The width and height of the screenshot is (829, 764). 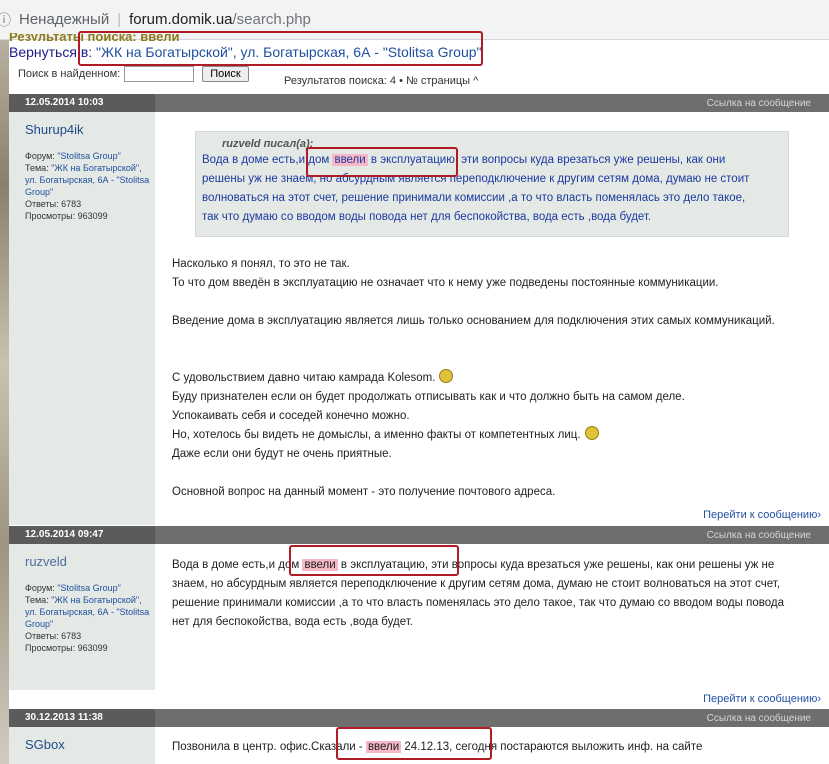 What do you see at coordinates (419, 718) in the screenshot?
I see `post-header: 30.12.2013 11:38 Ссылка на сообщение` at bounding box center [419, 718].